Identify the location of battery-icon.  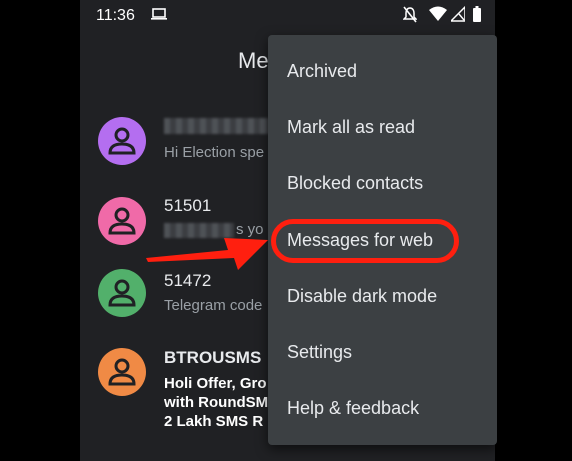
(477, 14).